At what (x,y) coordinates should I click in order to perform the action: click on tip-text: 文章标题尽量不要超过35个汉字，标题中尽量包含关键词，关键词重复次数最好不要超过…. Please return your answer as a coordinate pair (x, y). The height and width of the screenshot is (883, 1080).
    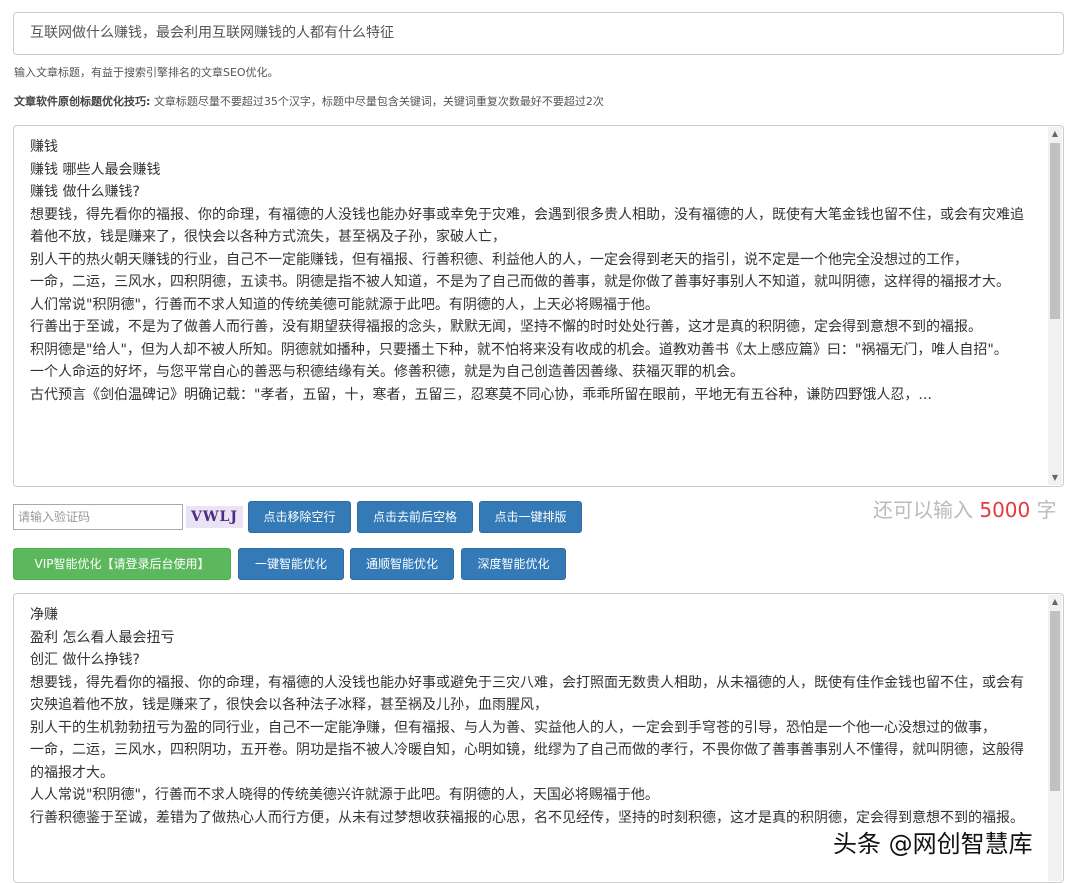
    Looking at the image, I should click on (378, 101).